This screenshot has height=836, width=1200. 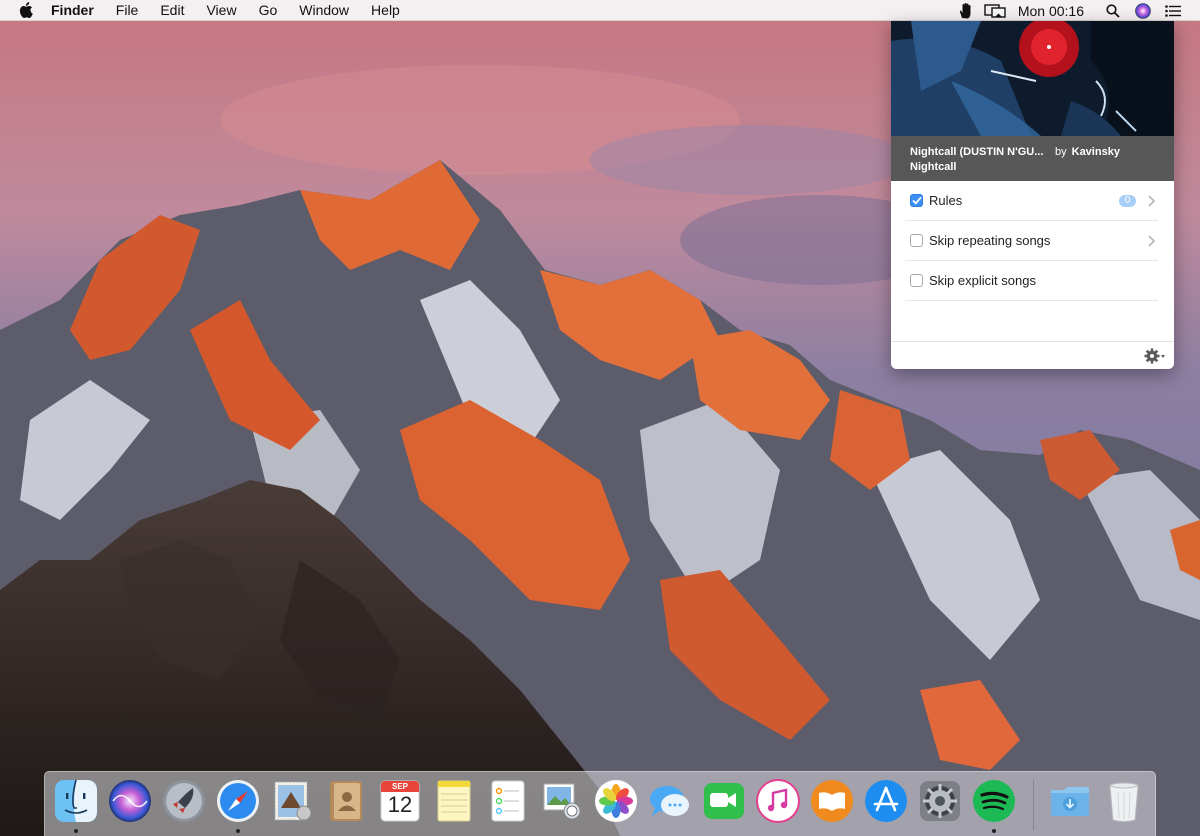 I want to click on dock: SEP 12, so click(x=600, y=803).